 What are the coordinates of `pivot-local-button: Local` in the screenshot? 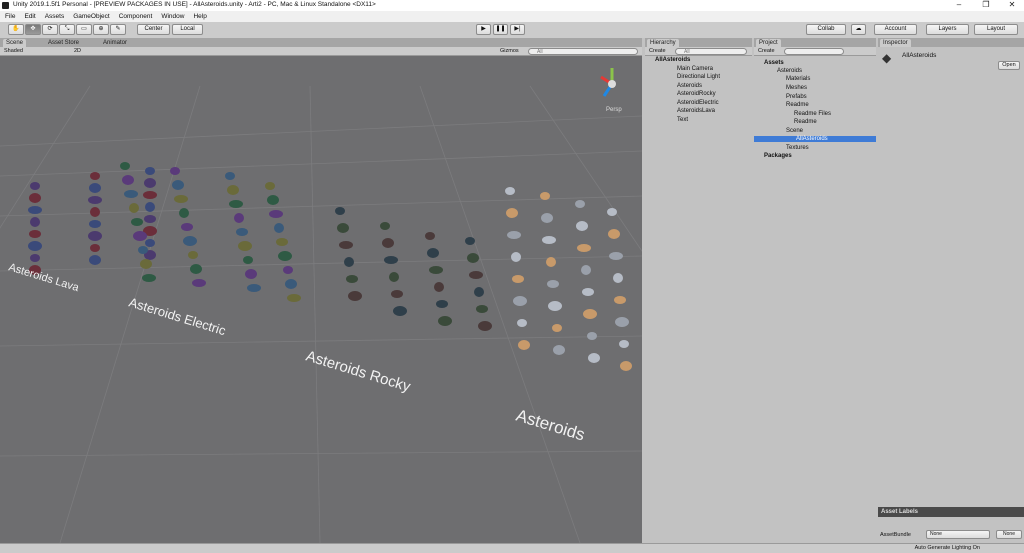 It's located at (187, 29).